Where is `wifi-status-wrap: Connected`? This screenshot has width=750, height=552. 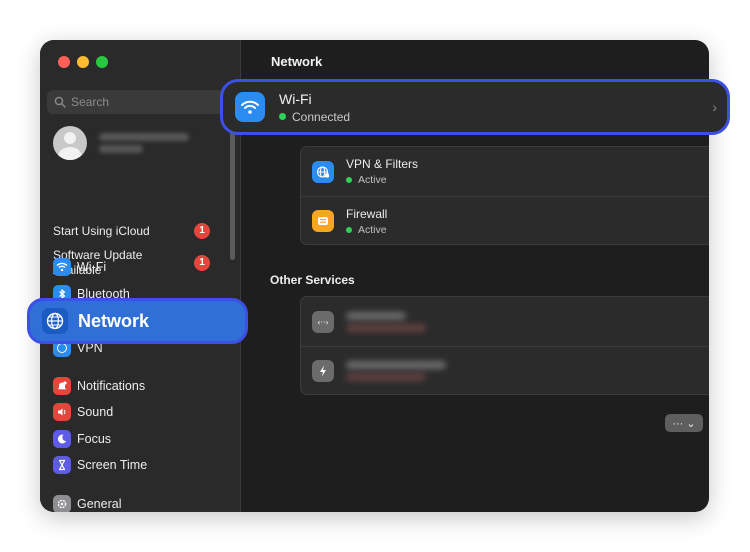 wifi-status-wrap: Connected is located at coordinates (314, 117).